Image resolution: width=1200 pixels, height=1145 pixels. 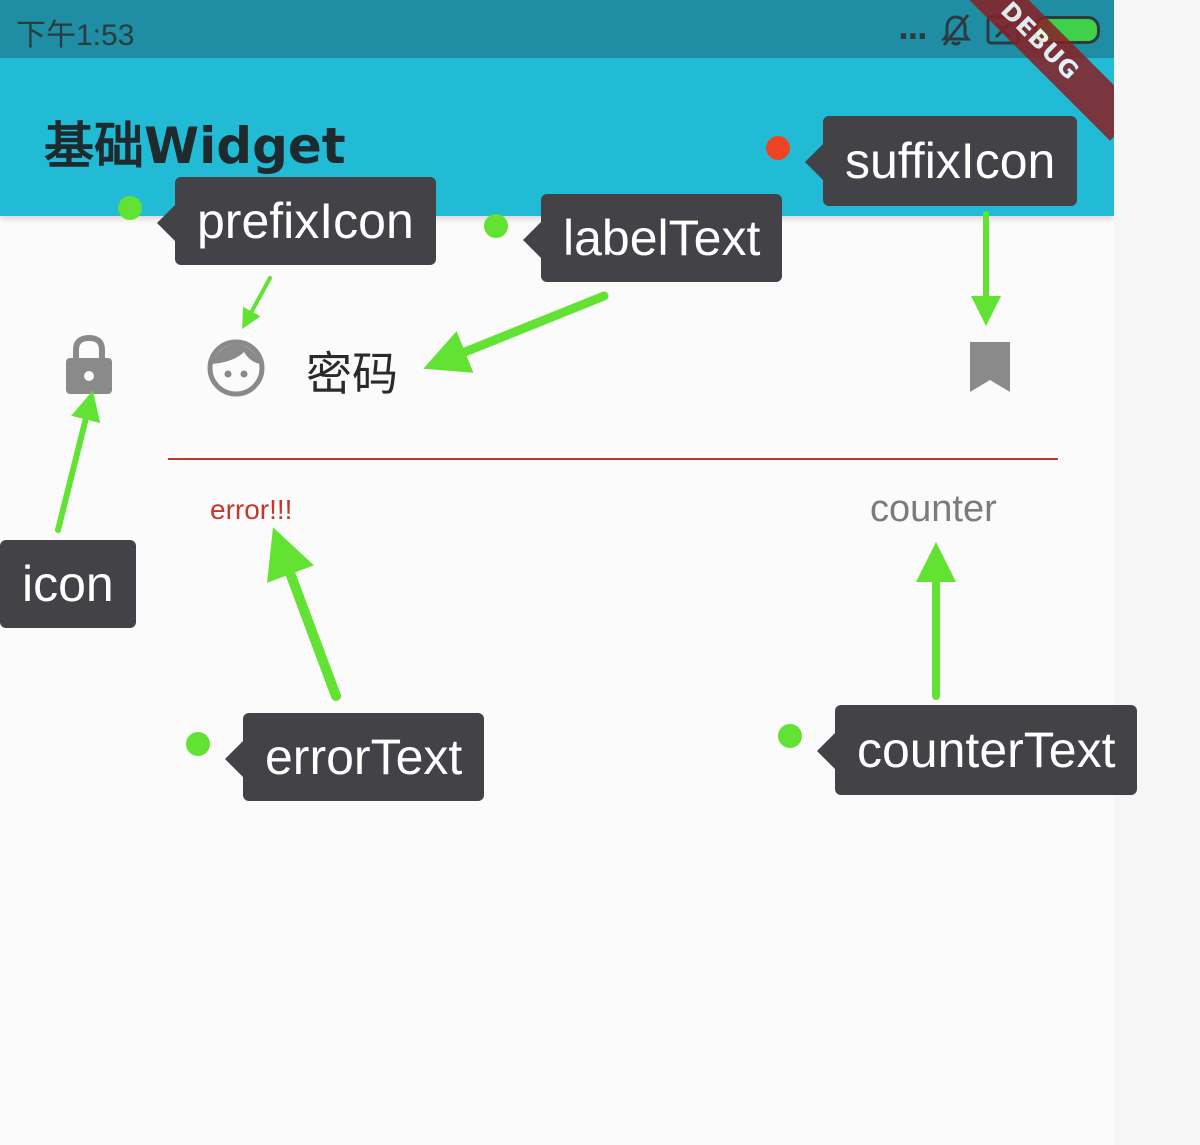 What do you see at coordinates (352, 371) in the screenshot?
I see `password-label: 密码` at bounding box center [352, 371].